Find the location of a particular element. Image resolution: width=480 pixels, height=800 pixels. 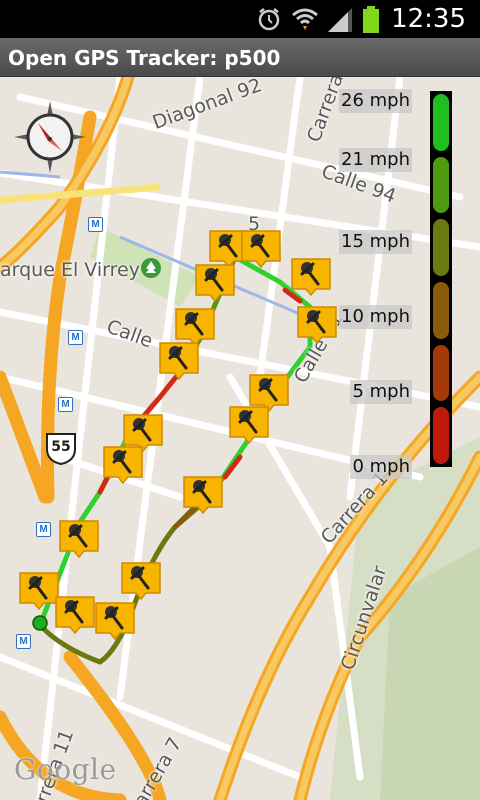

legend-label-5: 5 mph is located at coordinates (381, 392).